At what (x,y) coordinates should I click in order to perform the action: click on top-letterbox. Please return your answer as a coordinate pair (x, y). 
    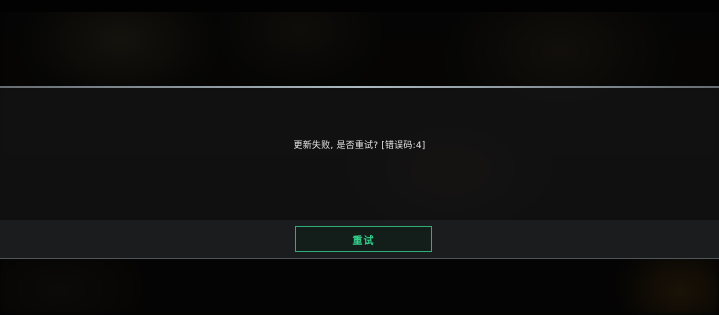
    Looking at the image, I should click on (359, 6).